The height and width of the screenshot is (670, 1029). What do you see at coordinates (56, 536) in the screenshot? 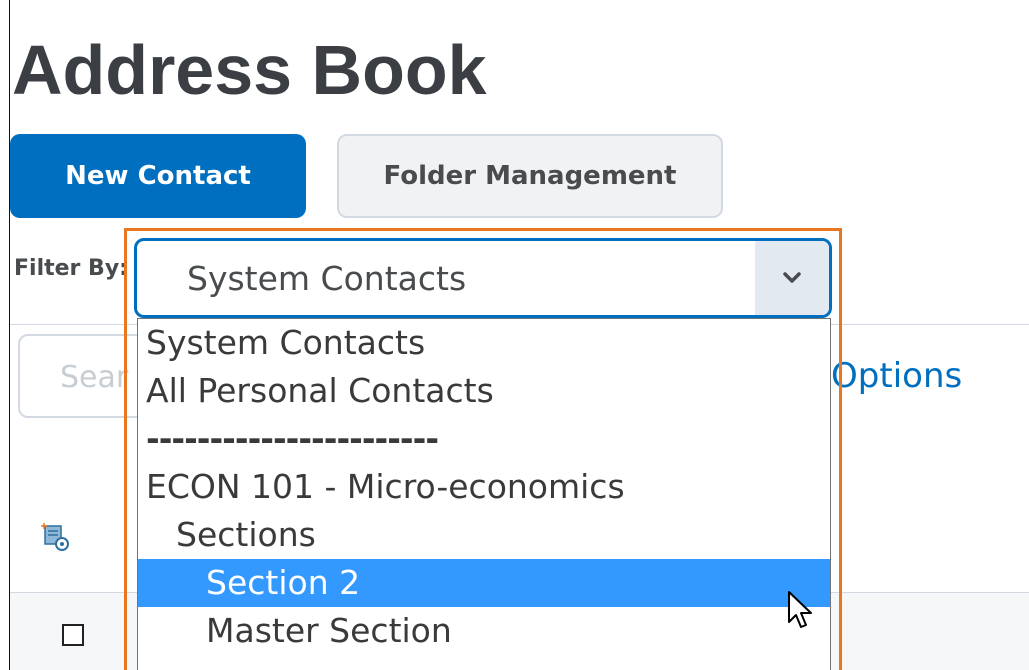
I see `add-contact-icon` at bounding box center [56, 536].